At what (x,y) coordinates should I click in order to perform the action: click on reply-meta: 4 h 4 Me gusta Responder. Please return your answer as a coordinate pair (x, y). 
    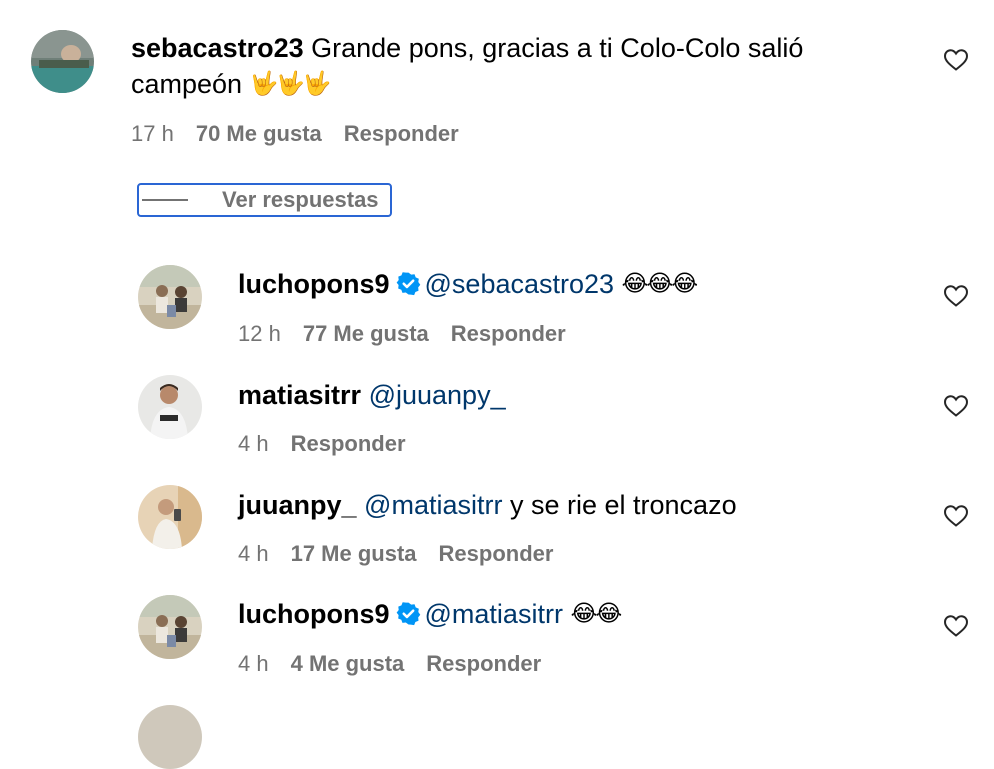
    Looking at the image, I should click on (400, 664).